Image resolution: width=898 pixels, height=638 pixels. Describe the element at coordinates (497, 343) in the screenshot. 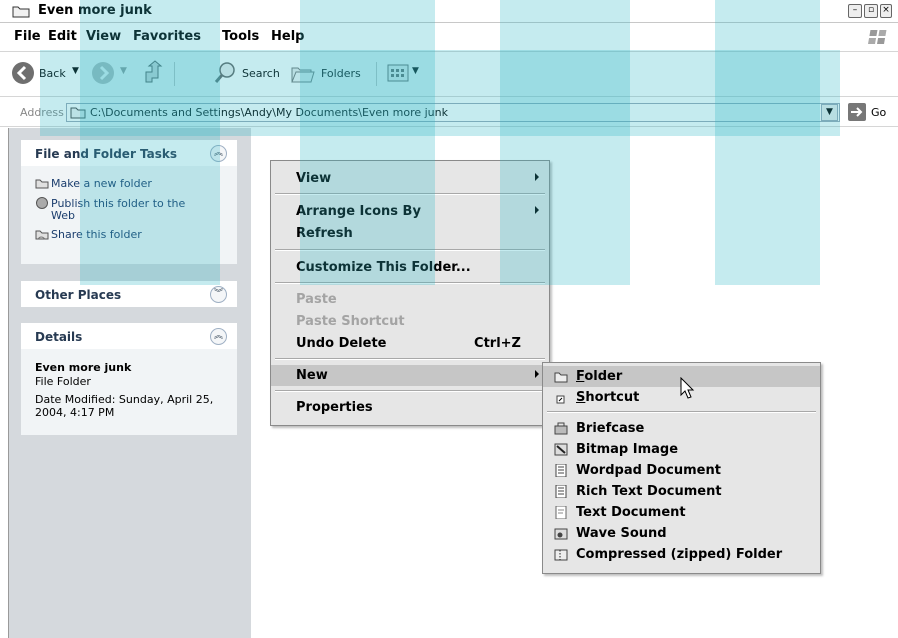

I see `undo-shortcut-label: Ctrl+Z` at that location.